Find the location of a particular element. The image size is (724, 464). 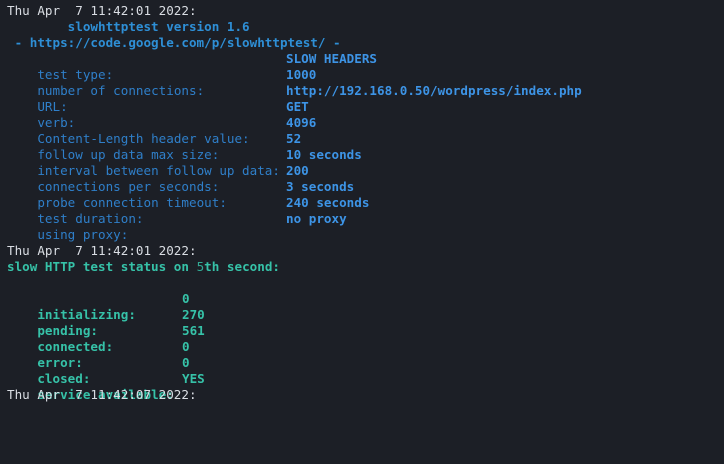

config-row-content-length: Content-Length header value: 4096 is located at coordinates (161, 130).